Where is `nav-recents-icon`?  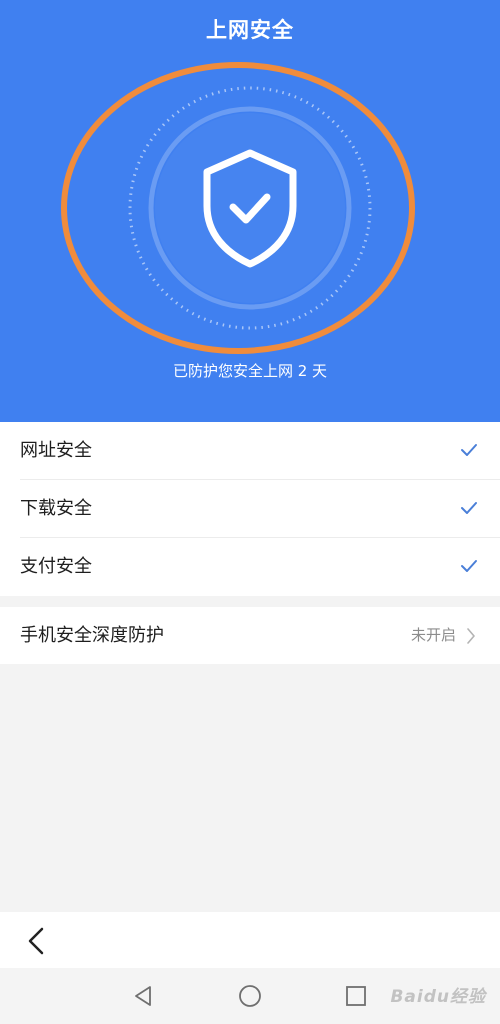
nav-recents-icon is located at coordinates (356, 996).